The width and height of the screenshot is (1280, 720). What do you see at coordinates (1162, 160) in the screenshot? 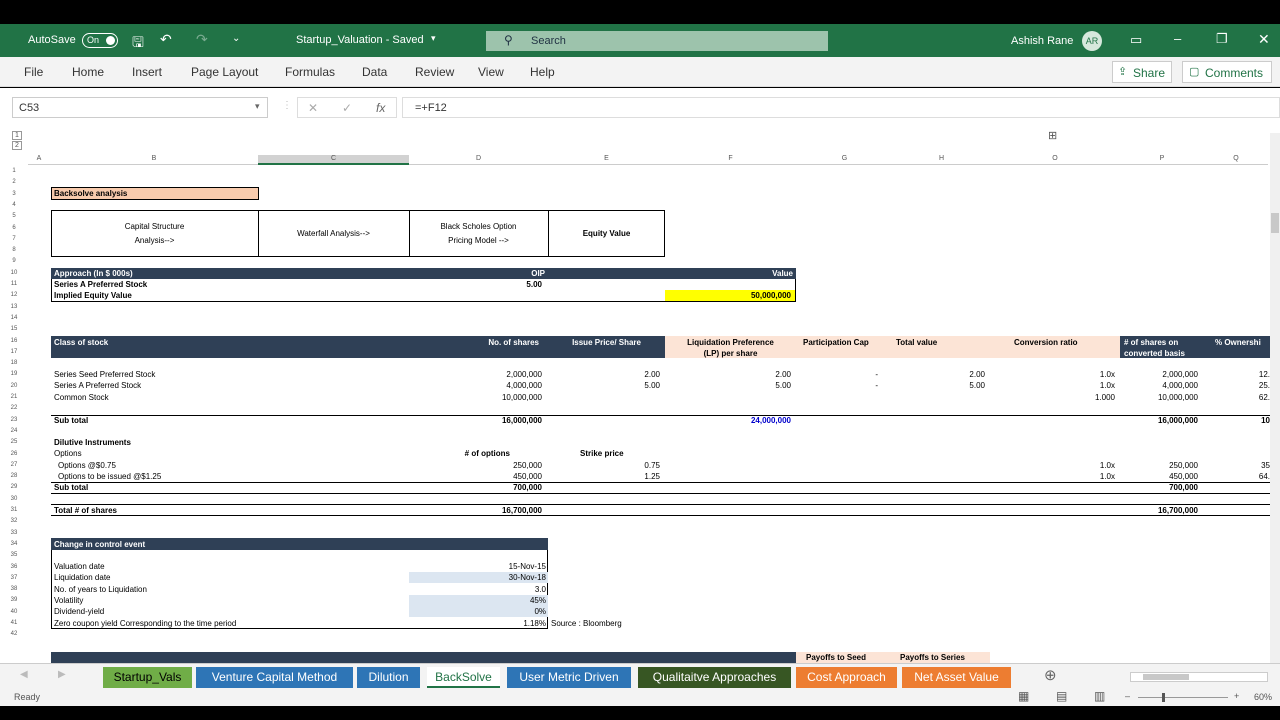
I see `col-header-p: P` at bounding box center [1162, 160].